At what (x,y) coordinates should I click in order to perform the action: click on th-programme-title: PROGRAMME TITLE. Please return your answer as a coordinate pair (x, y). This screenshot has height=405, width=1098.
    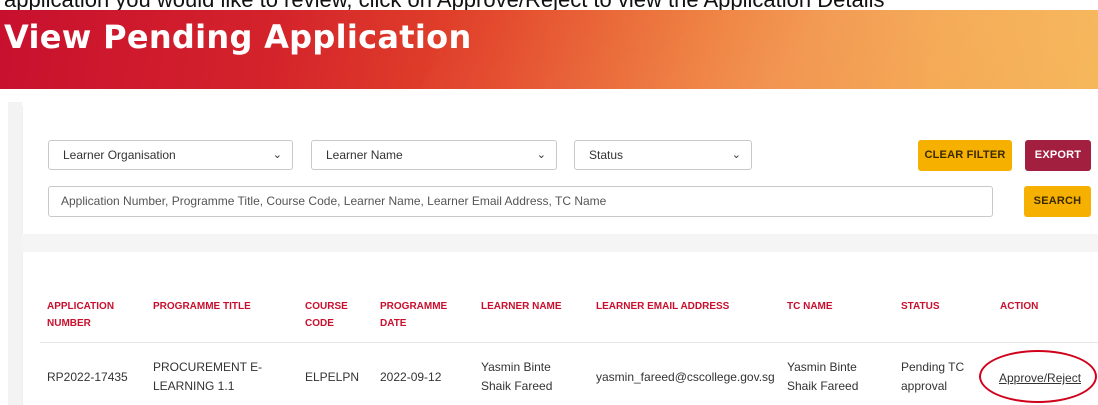
    Looking at the image, I should click on (202, 306).